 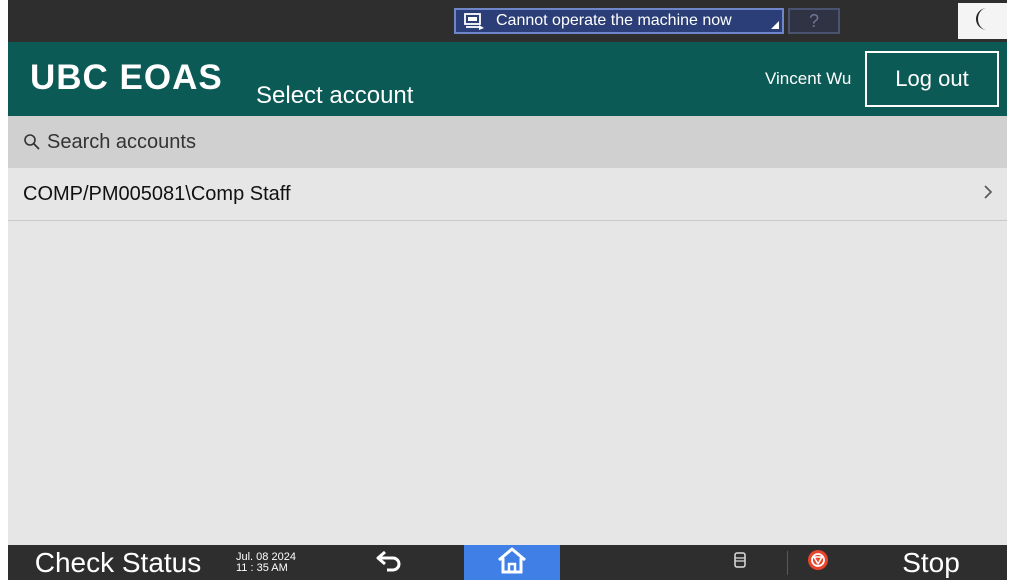 I want to click on check-status-button: Check Status, so click(x=118, y=562).